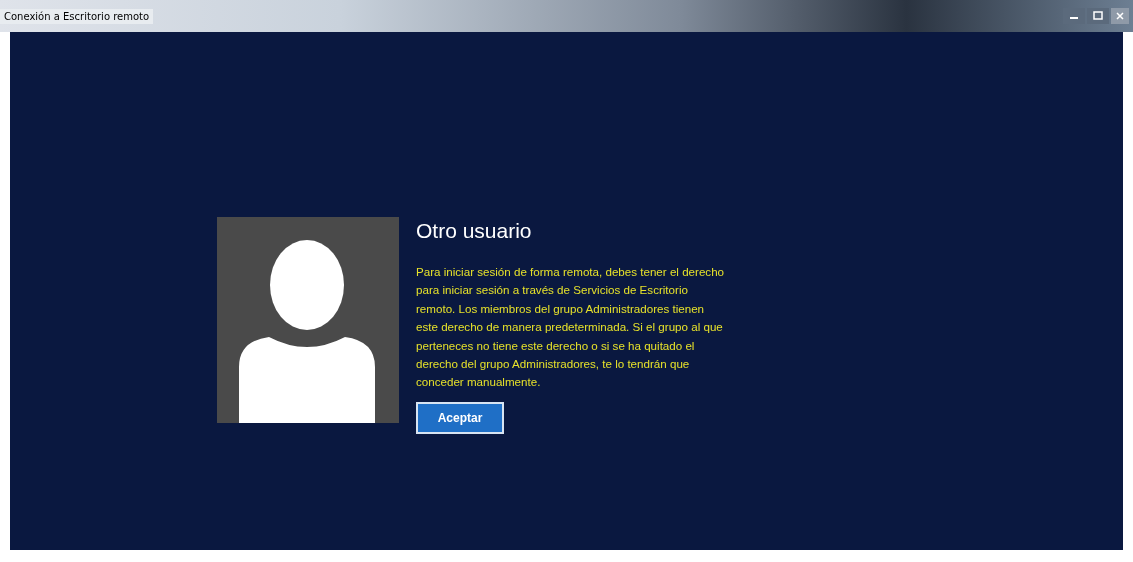 The height and width of the screenshot is (562, 1133). Describe the element at coordinates (474, 230) in the screenshot. I see `user-name: Otro usuario` at that location.